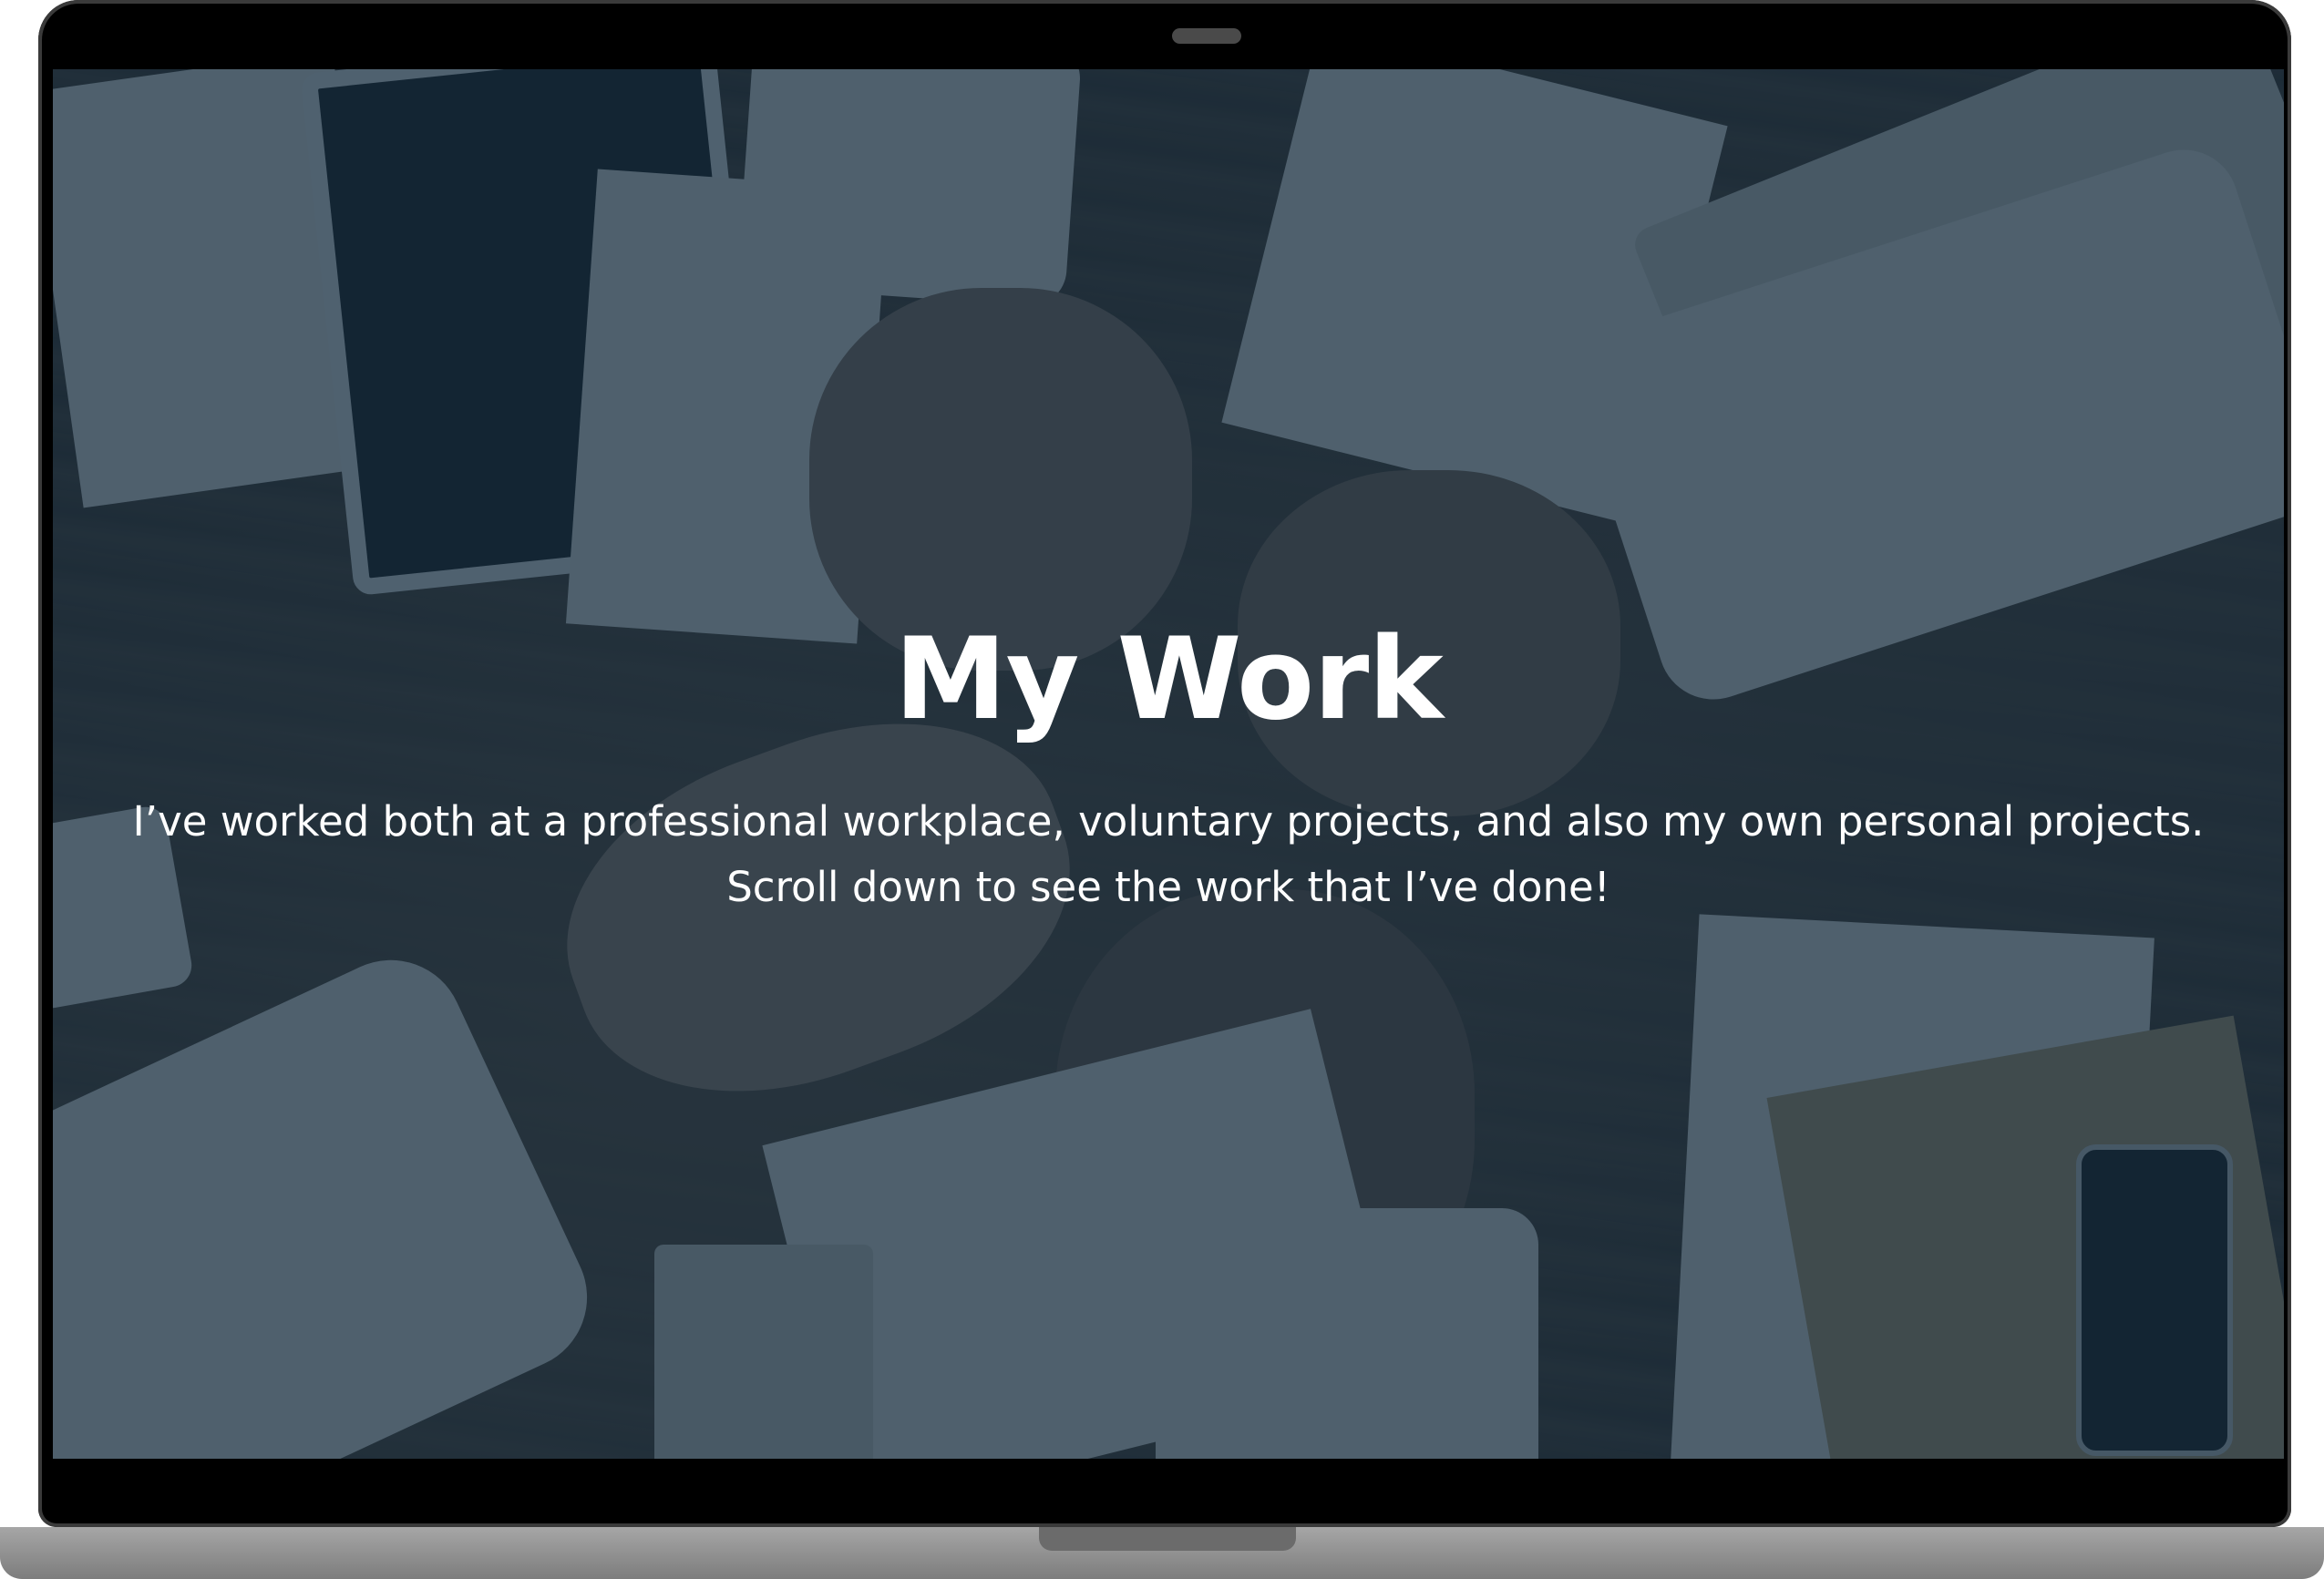  What do you see at coordinates (1206, 36) in the screenshot?
I see `webcam-icon` at bounding box center [1206, 36].